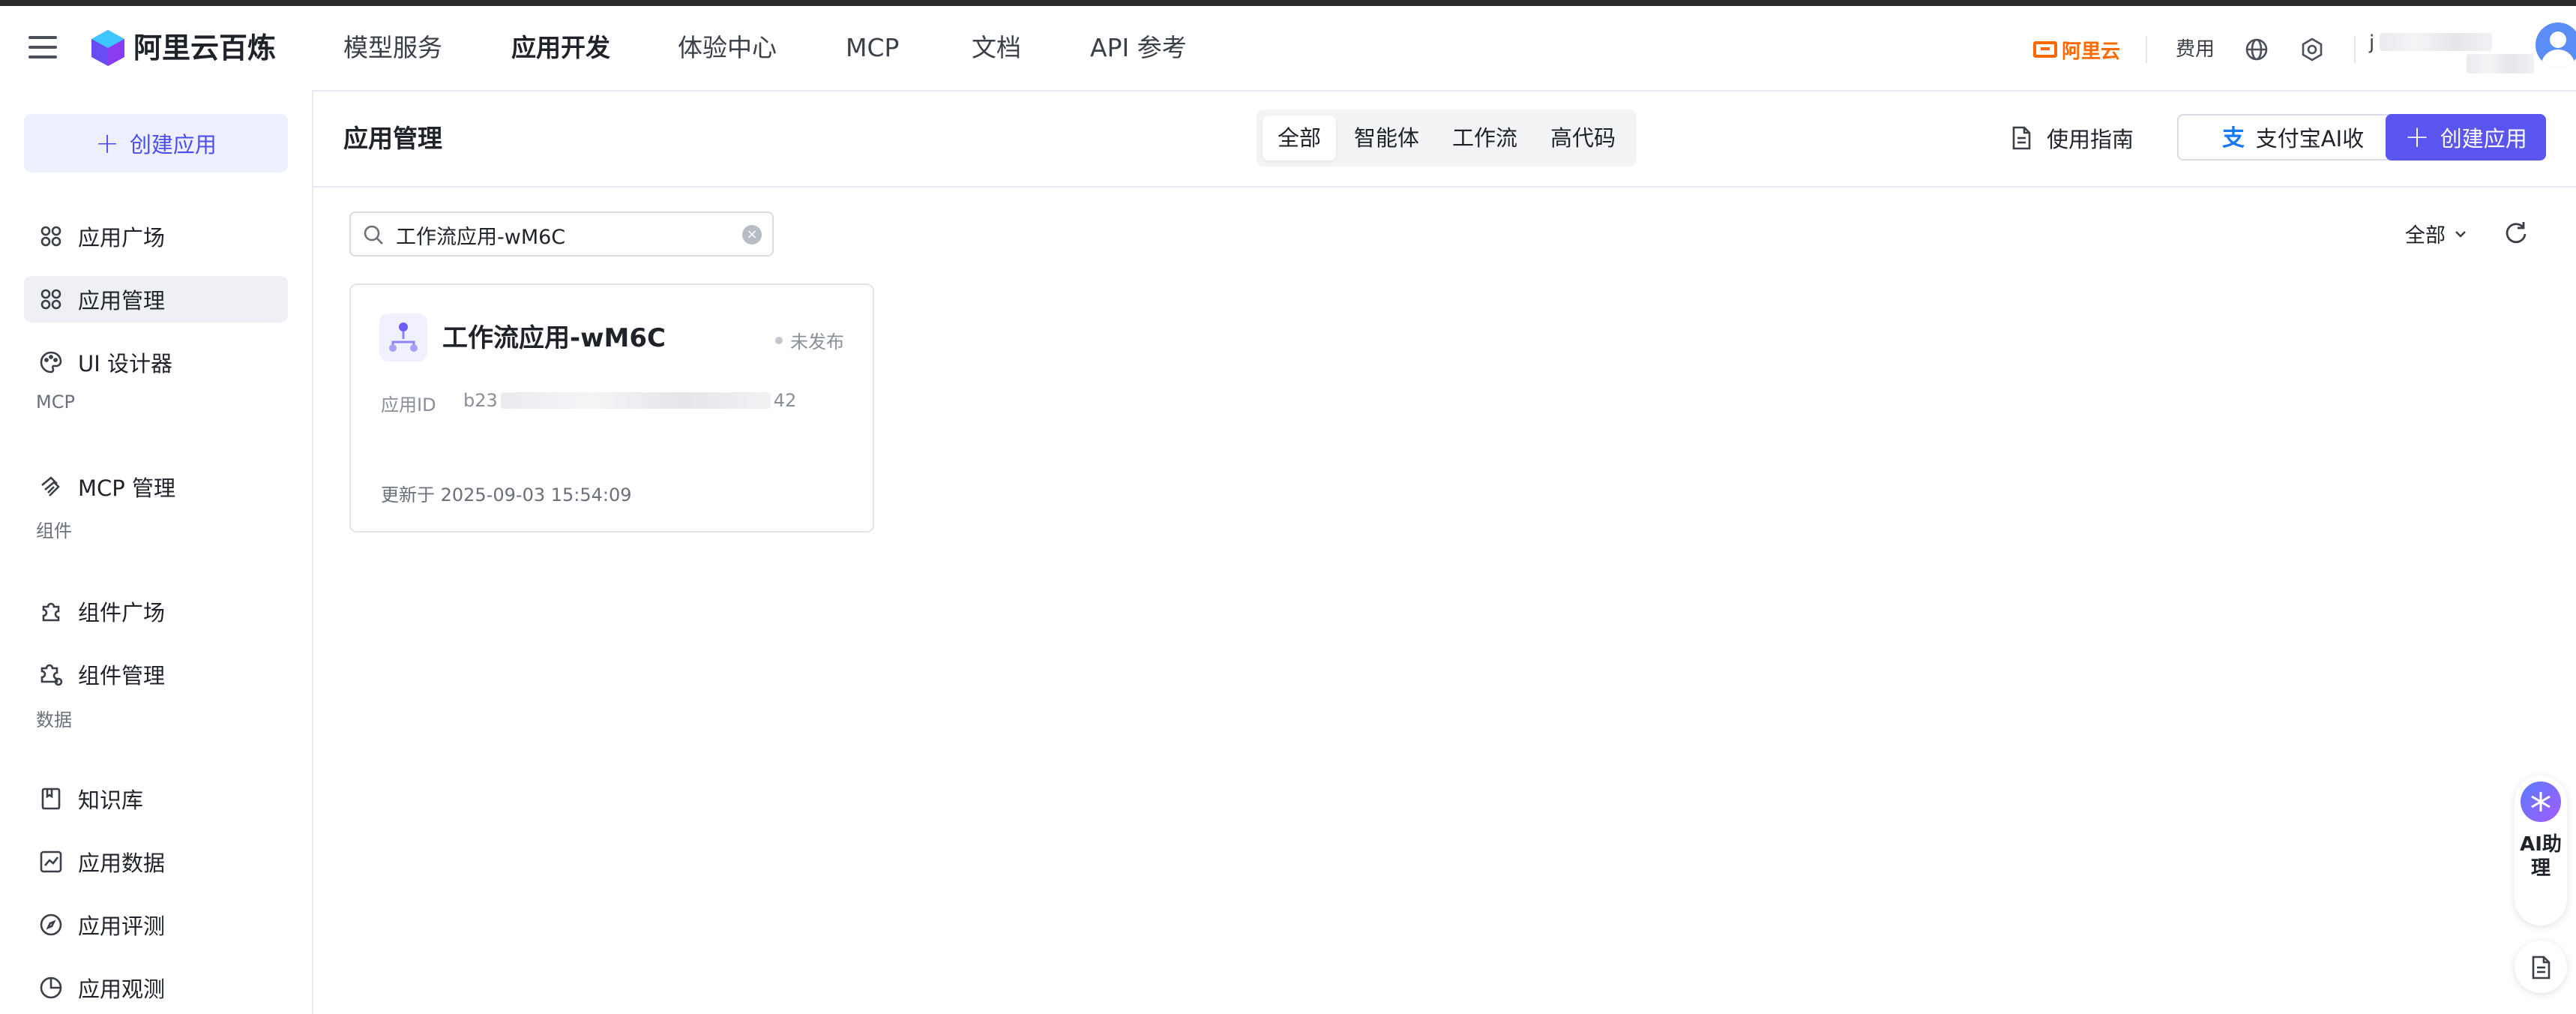 Image resolution: width=2576 pixels, height=1014 pixels. Describe the element at coordinates (752, 234) in the screenshot. I see `clear-icon: ×` at that location.